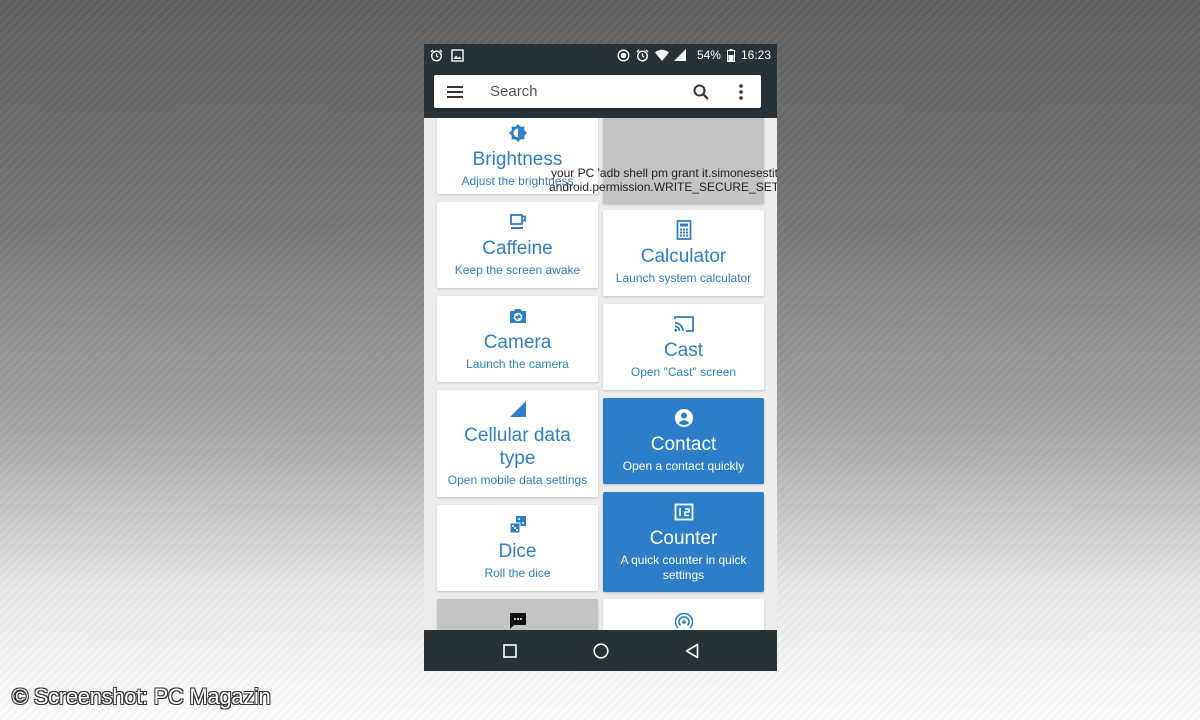  Describe the element at coordinates (517, 551) in the screenshot. I see `tile-title: Dice` at that location.